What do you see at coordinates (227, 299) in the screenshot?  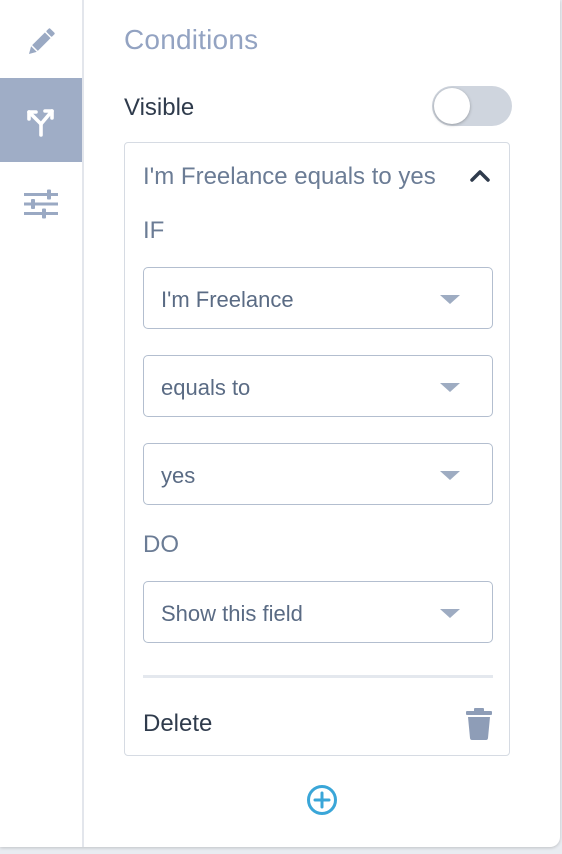 I see `field-select-value: I'm Freelance` at bounding box center [227, 299].